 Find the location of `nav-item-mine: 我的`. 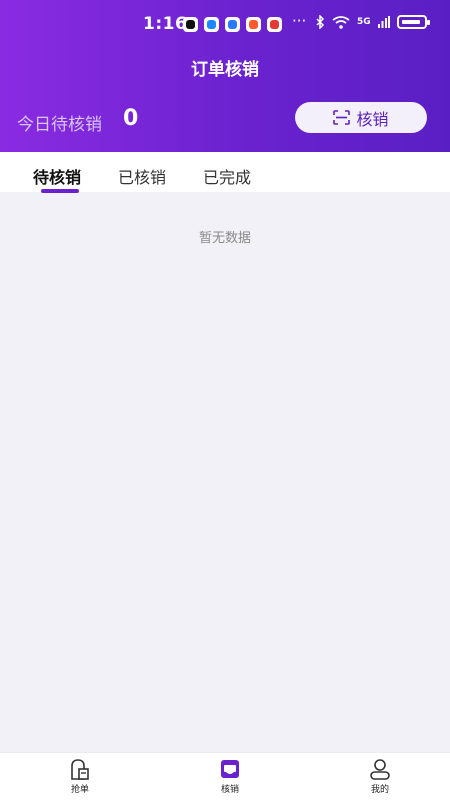

nav-item-mine: 我的 is located at coordinates (380, 776).